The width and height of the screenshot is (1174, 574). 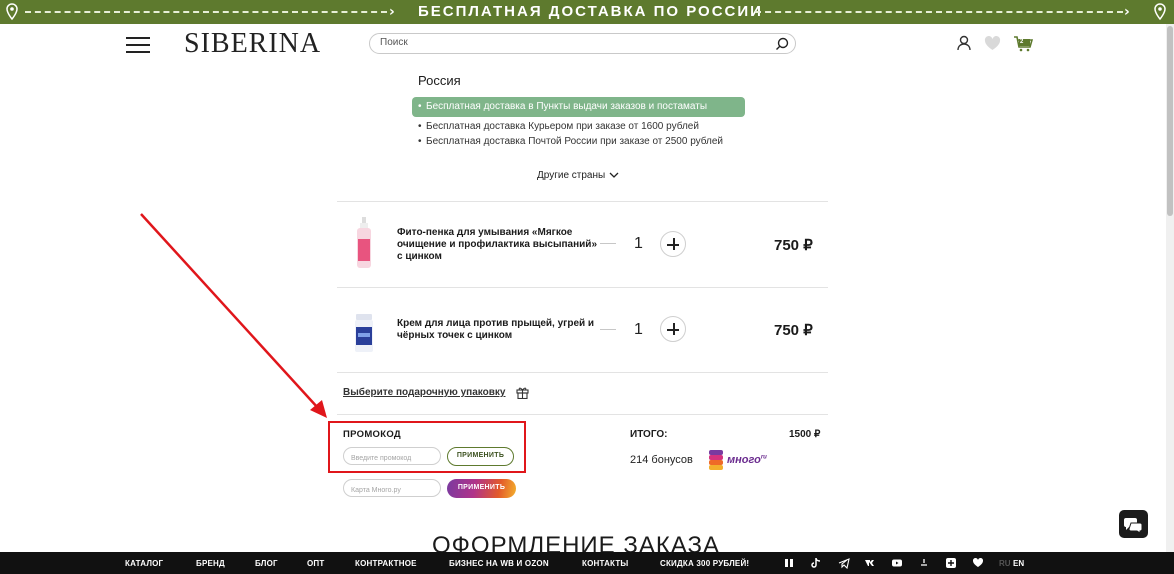 I want to click on promo-highlight-box, so click(x=427, y=447).